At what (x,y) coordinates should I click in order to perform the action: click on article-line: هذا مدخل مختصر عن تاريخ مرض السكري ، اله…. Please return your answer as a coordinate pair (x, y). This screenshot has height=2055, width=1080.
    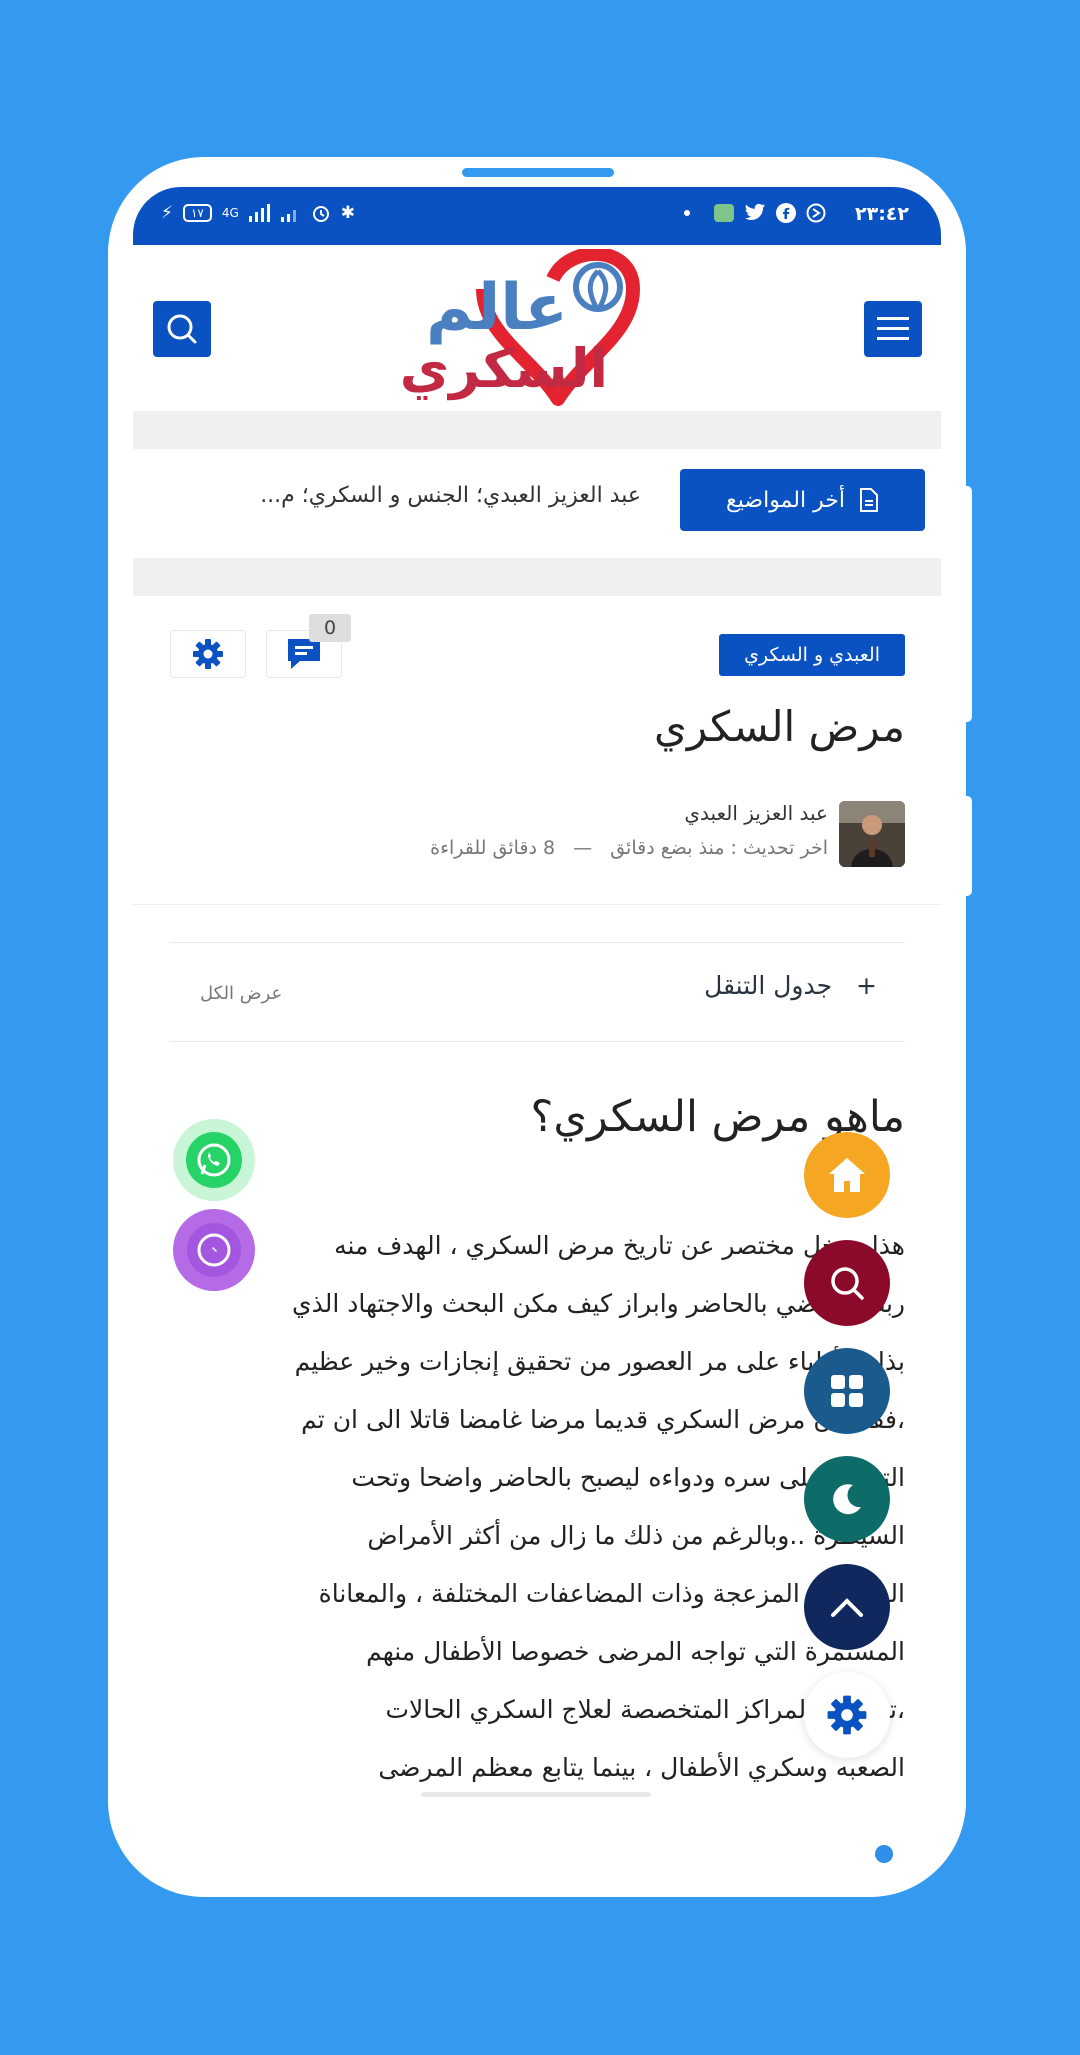
    Looking at the image, I should click on (619, 1245).